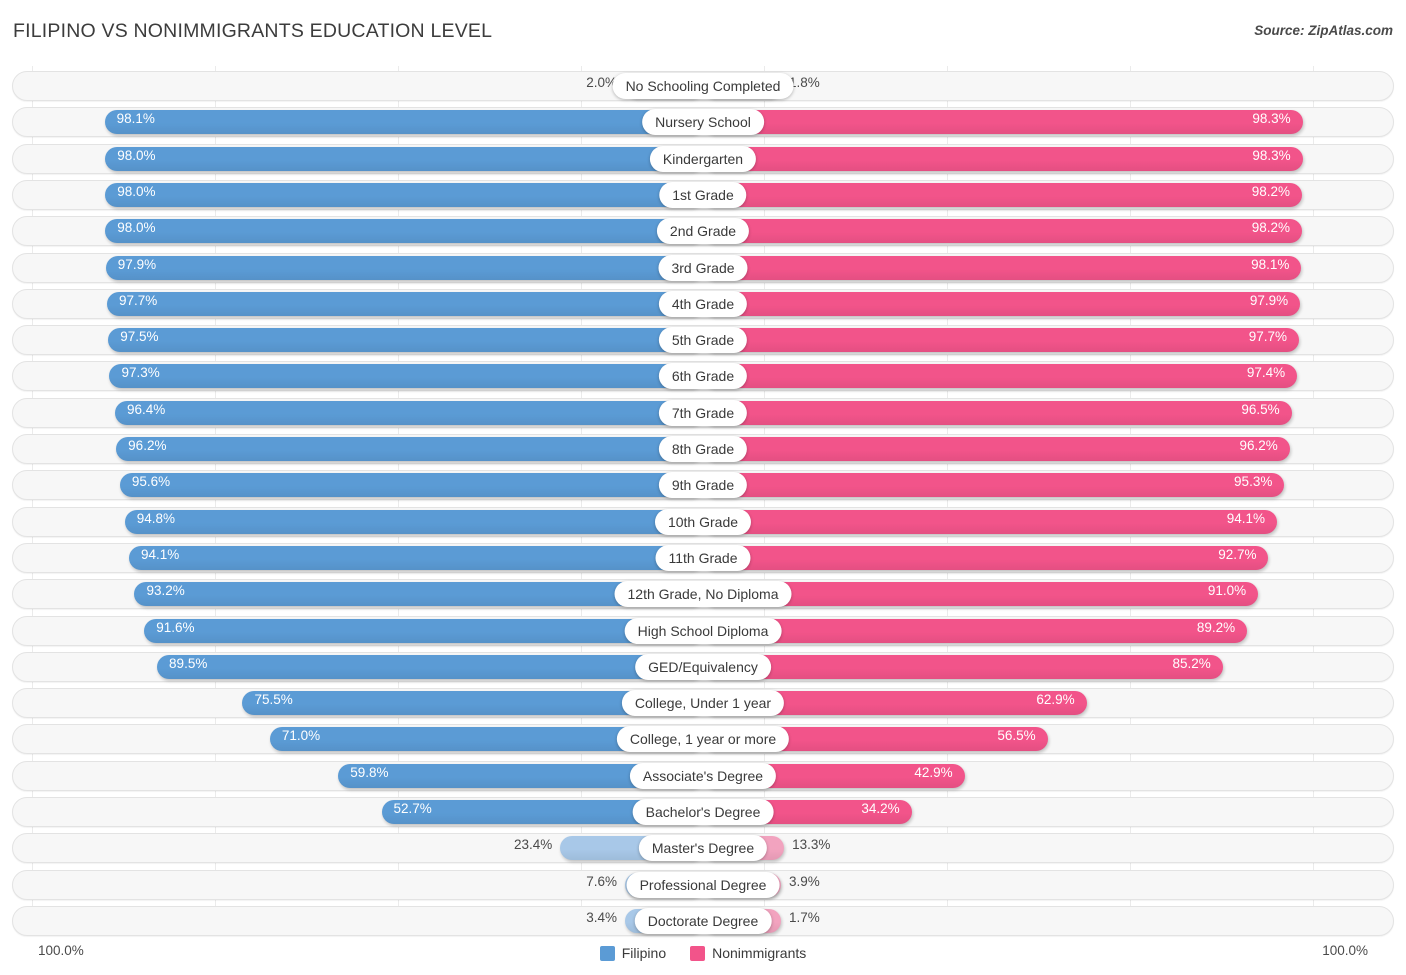 The image size is (1406, 975). I want to click on value-label-nonimmigrants: 97.4%, so click(1266, 373).